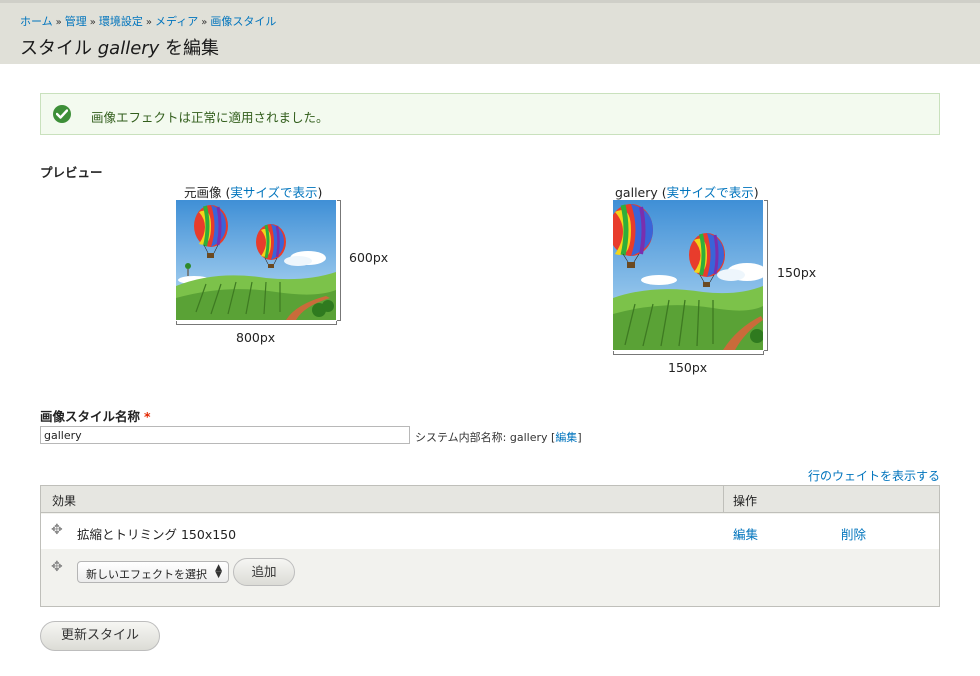 The height and width of the screenshot is (676, 980). I want to click on update-style-button: 更新スタイル, so click(100, 636).